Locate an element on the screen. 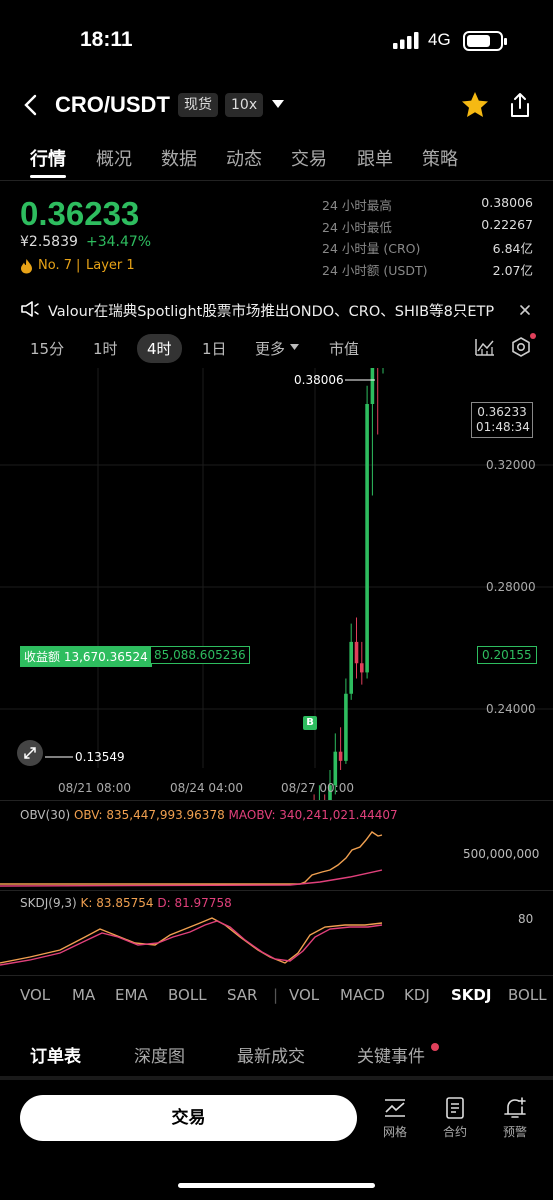  buy-marker: B is located at coordinates (310, 723).